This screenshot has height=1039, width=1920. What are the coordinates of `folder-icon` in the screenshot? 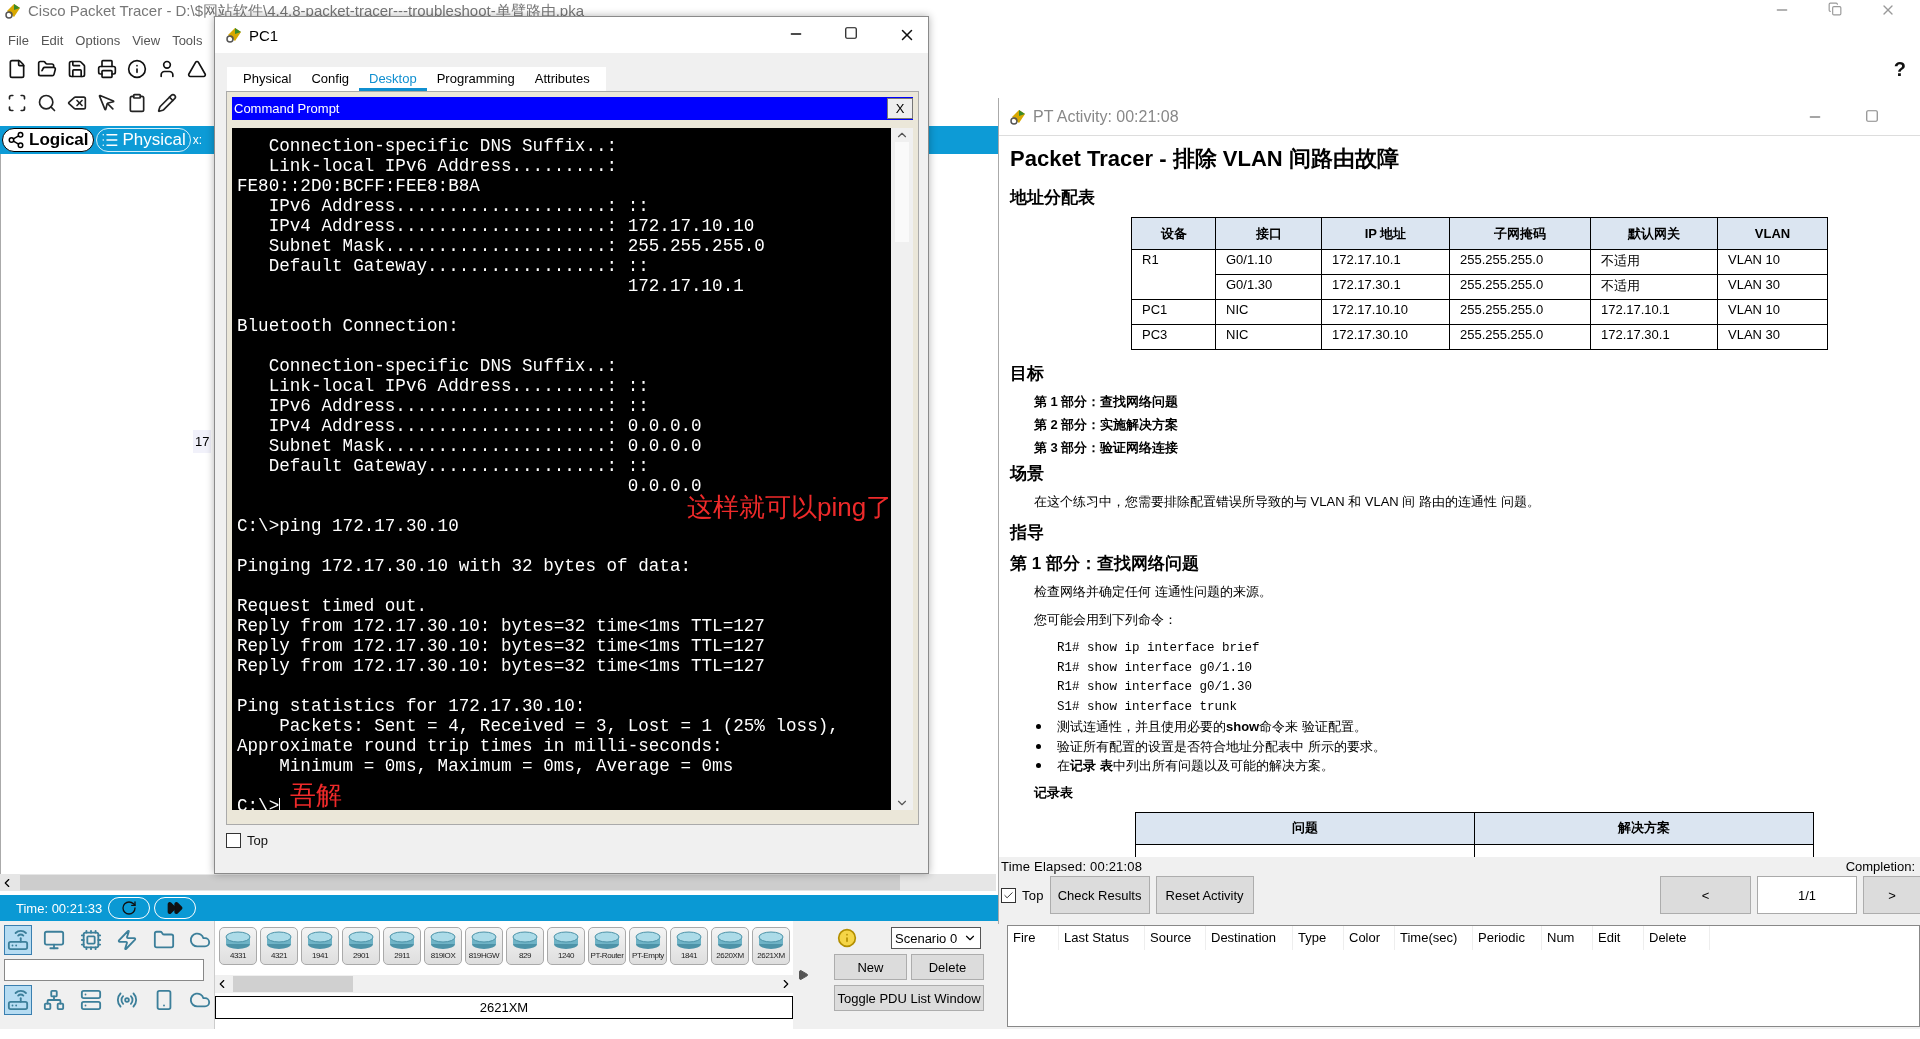 It's located at (47, 69).